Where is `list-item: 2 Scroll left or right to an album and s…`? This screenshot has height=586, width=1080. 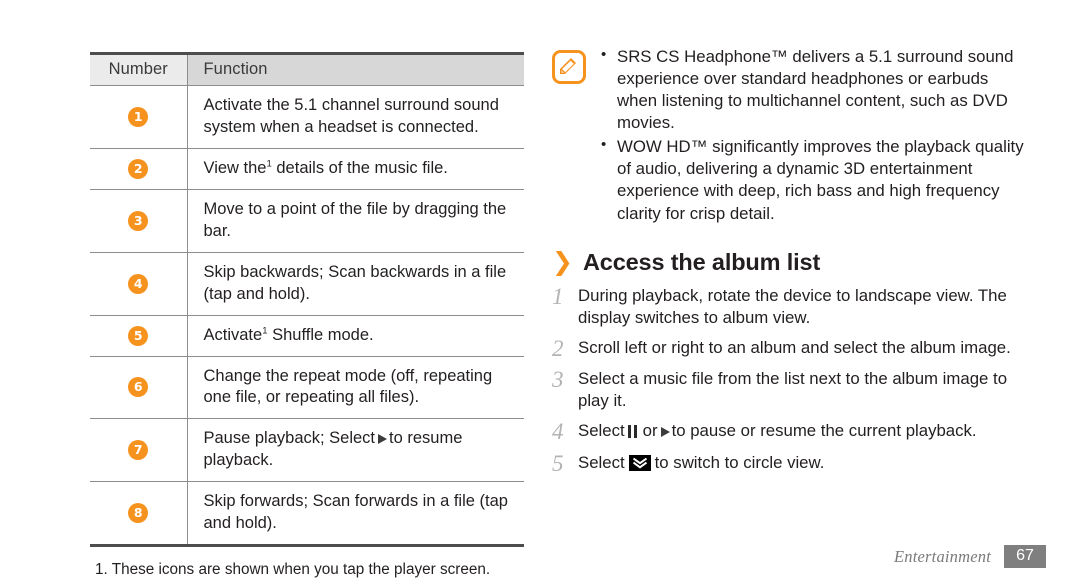
list-item: 2 Scroll left or right to an album and s… is located at coordinates (792, 348).